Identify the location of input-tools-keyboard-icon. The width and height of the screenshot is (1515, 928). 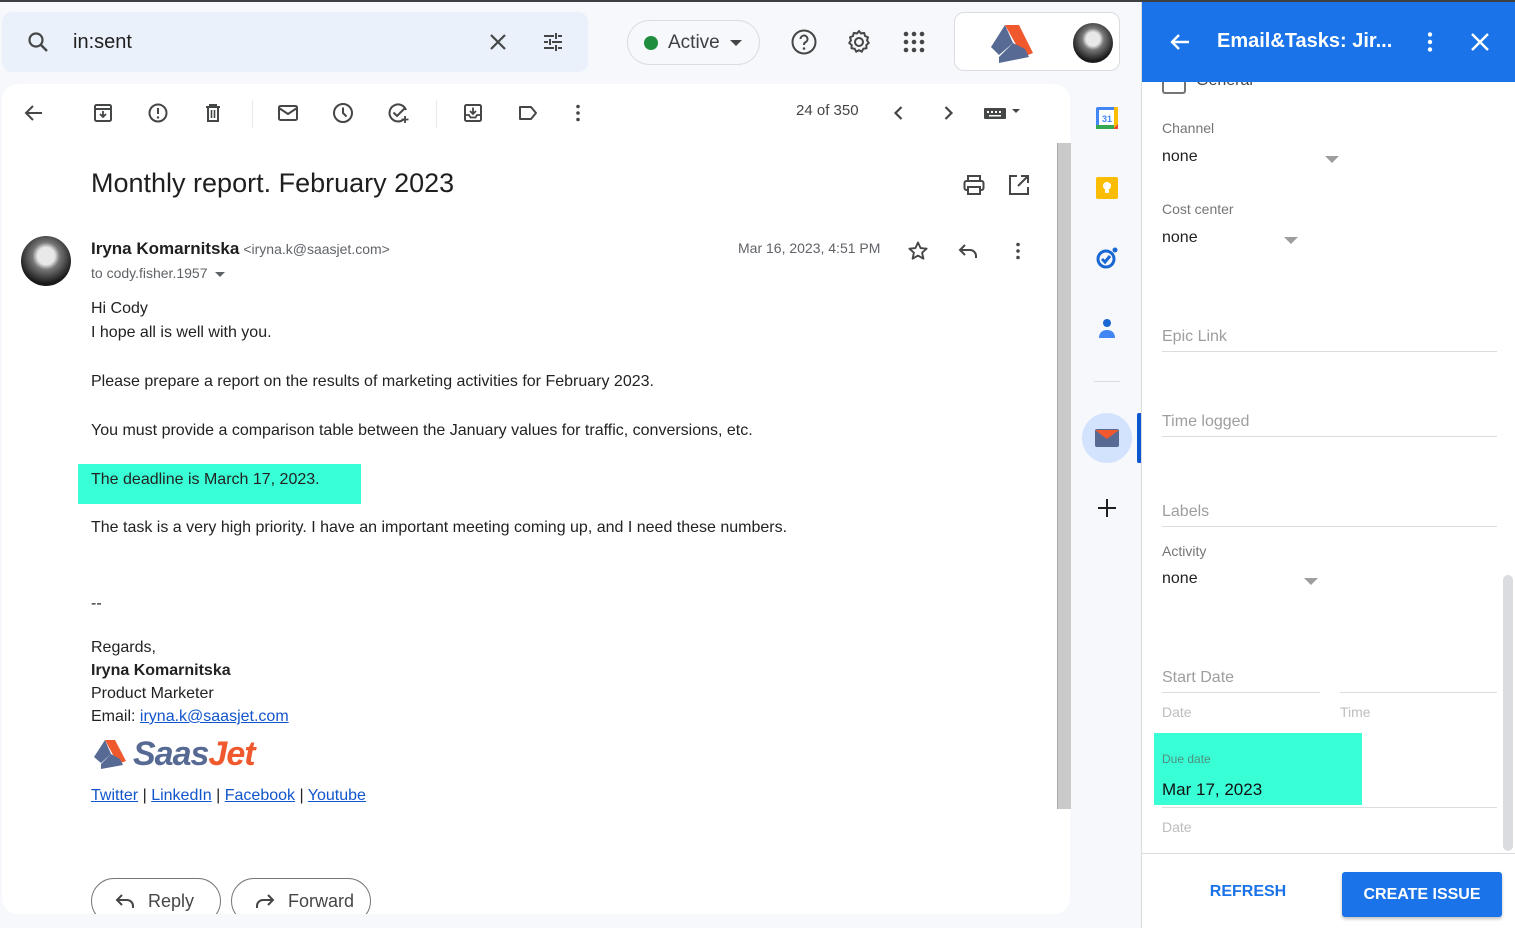
(1004, 113).